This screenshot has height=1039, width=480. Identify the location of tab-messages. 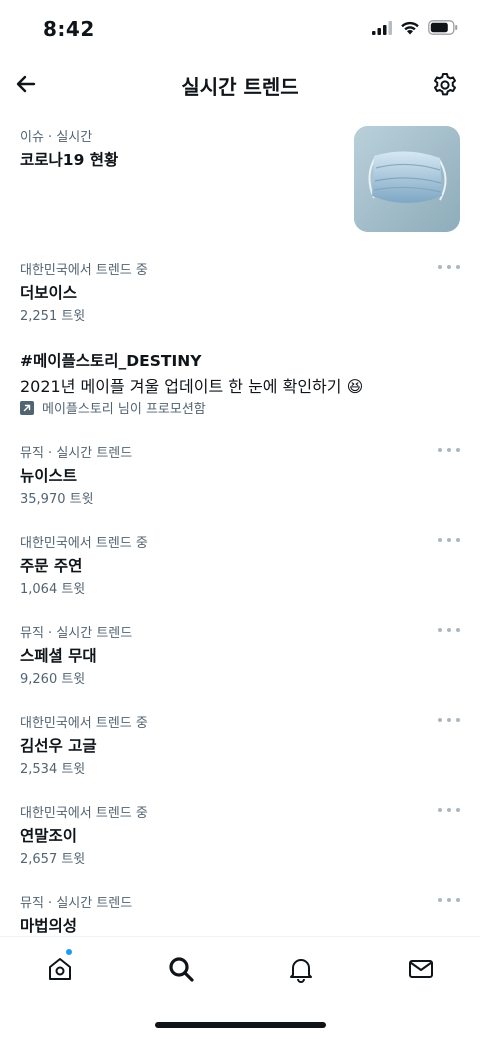
(421, 969).